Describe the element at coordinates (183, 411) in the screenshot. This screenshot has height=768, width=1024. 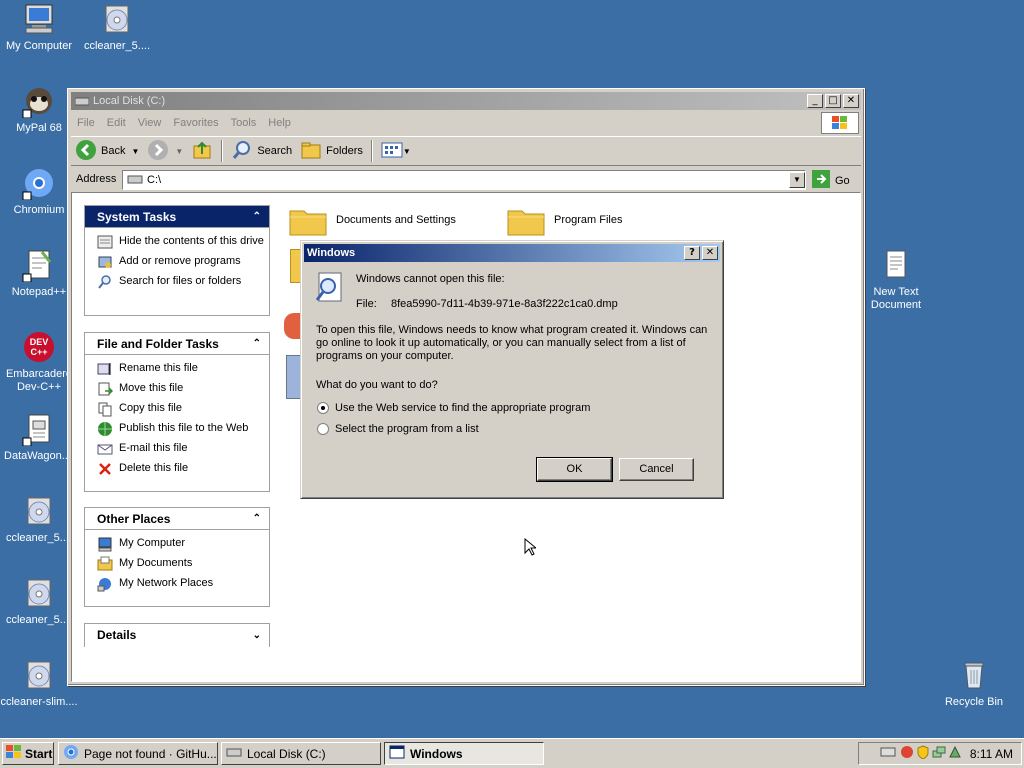
I see `task-copy: Copy this file` at that location.